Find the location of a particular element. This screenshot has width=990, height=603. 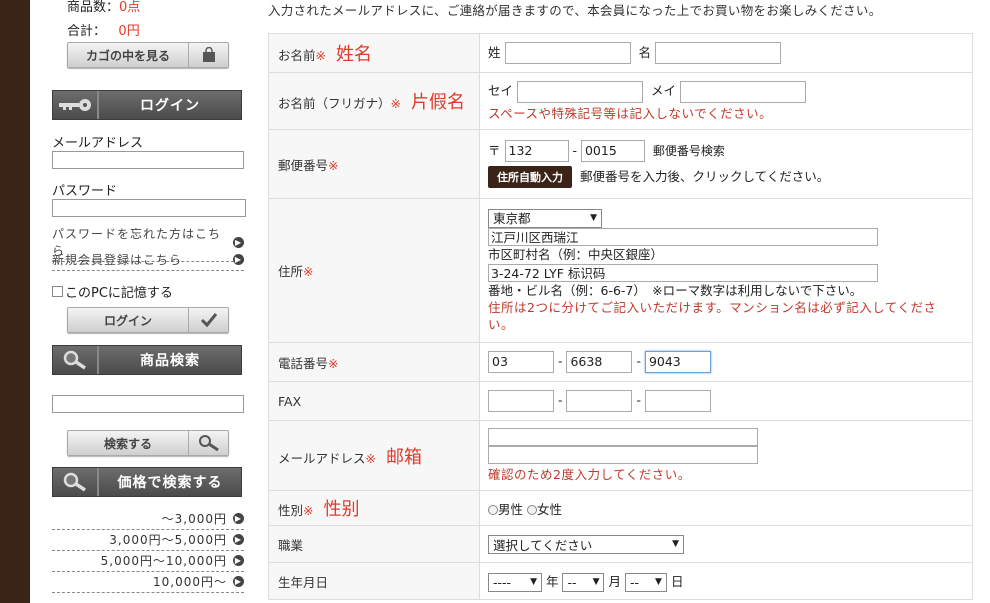

first-name-label: 名 is located at coordinates (644, 52).